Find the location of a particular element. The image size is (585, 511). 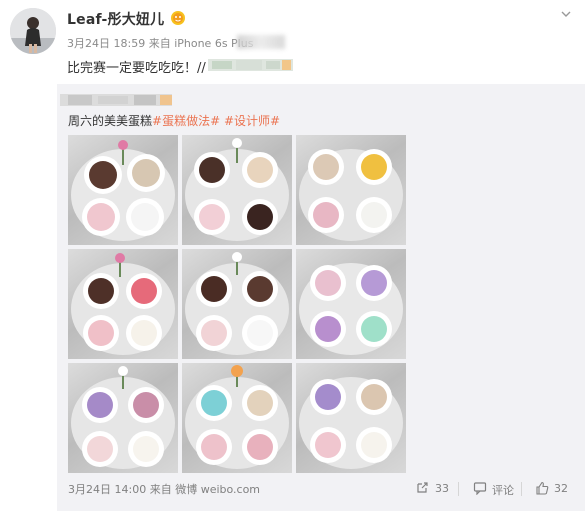

redacted-mention is located at coordinates (250, 65).